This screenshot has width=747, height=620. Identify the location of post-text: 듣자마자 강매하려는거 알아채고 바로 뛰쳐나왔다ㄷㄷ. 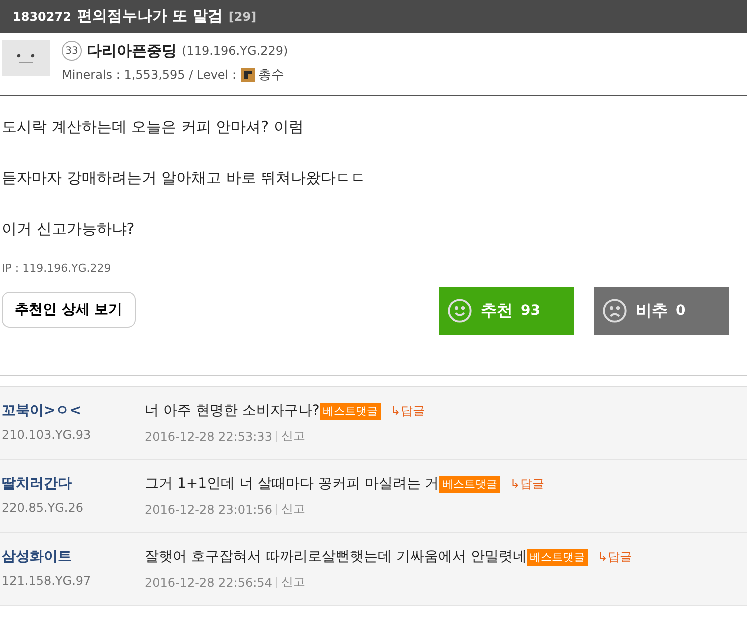
(185, 178).